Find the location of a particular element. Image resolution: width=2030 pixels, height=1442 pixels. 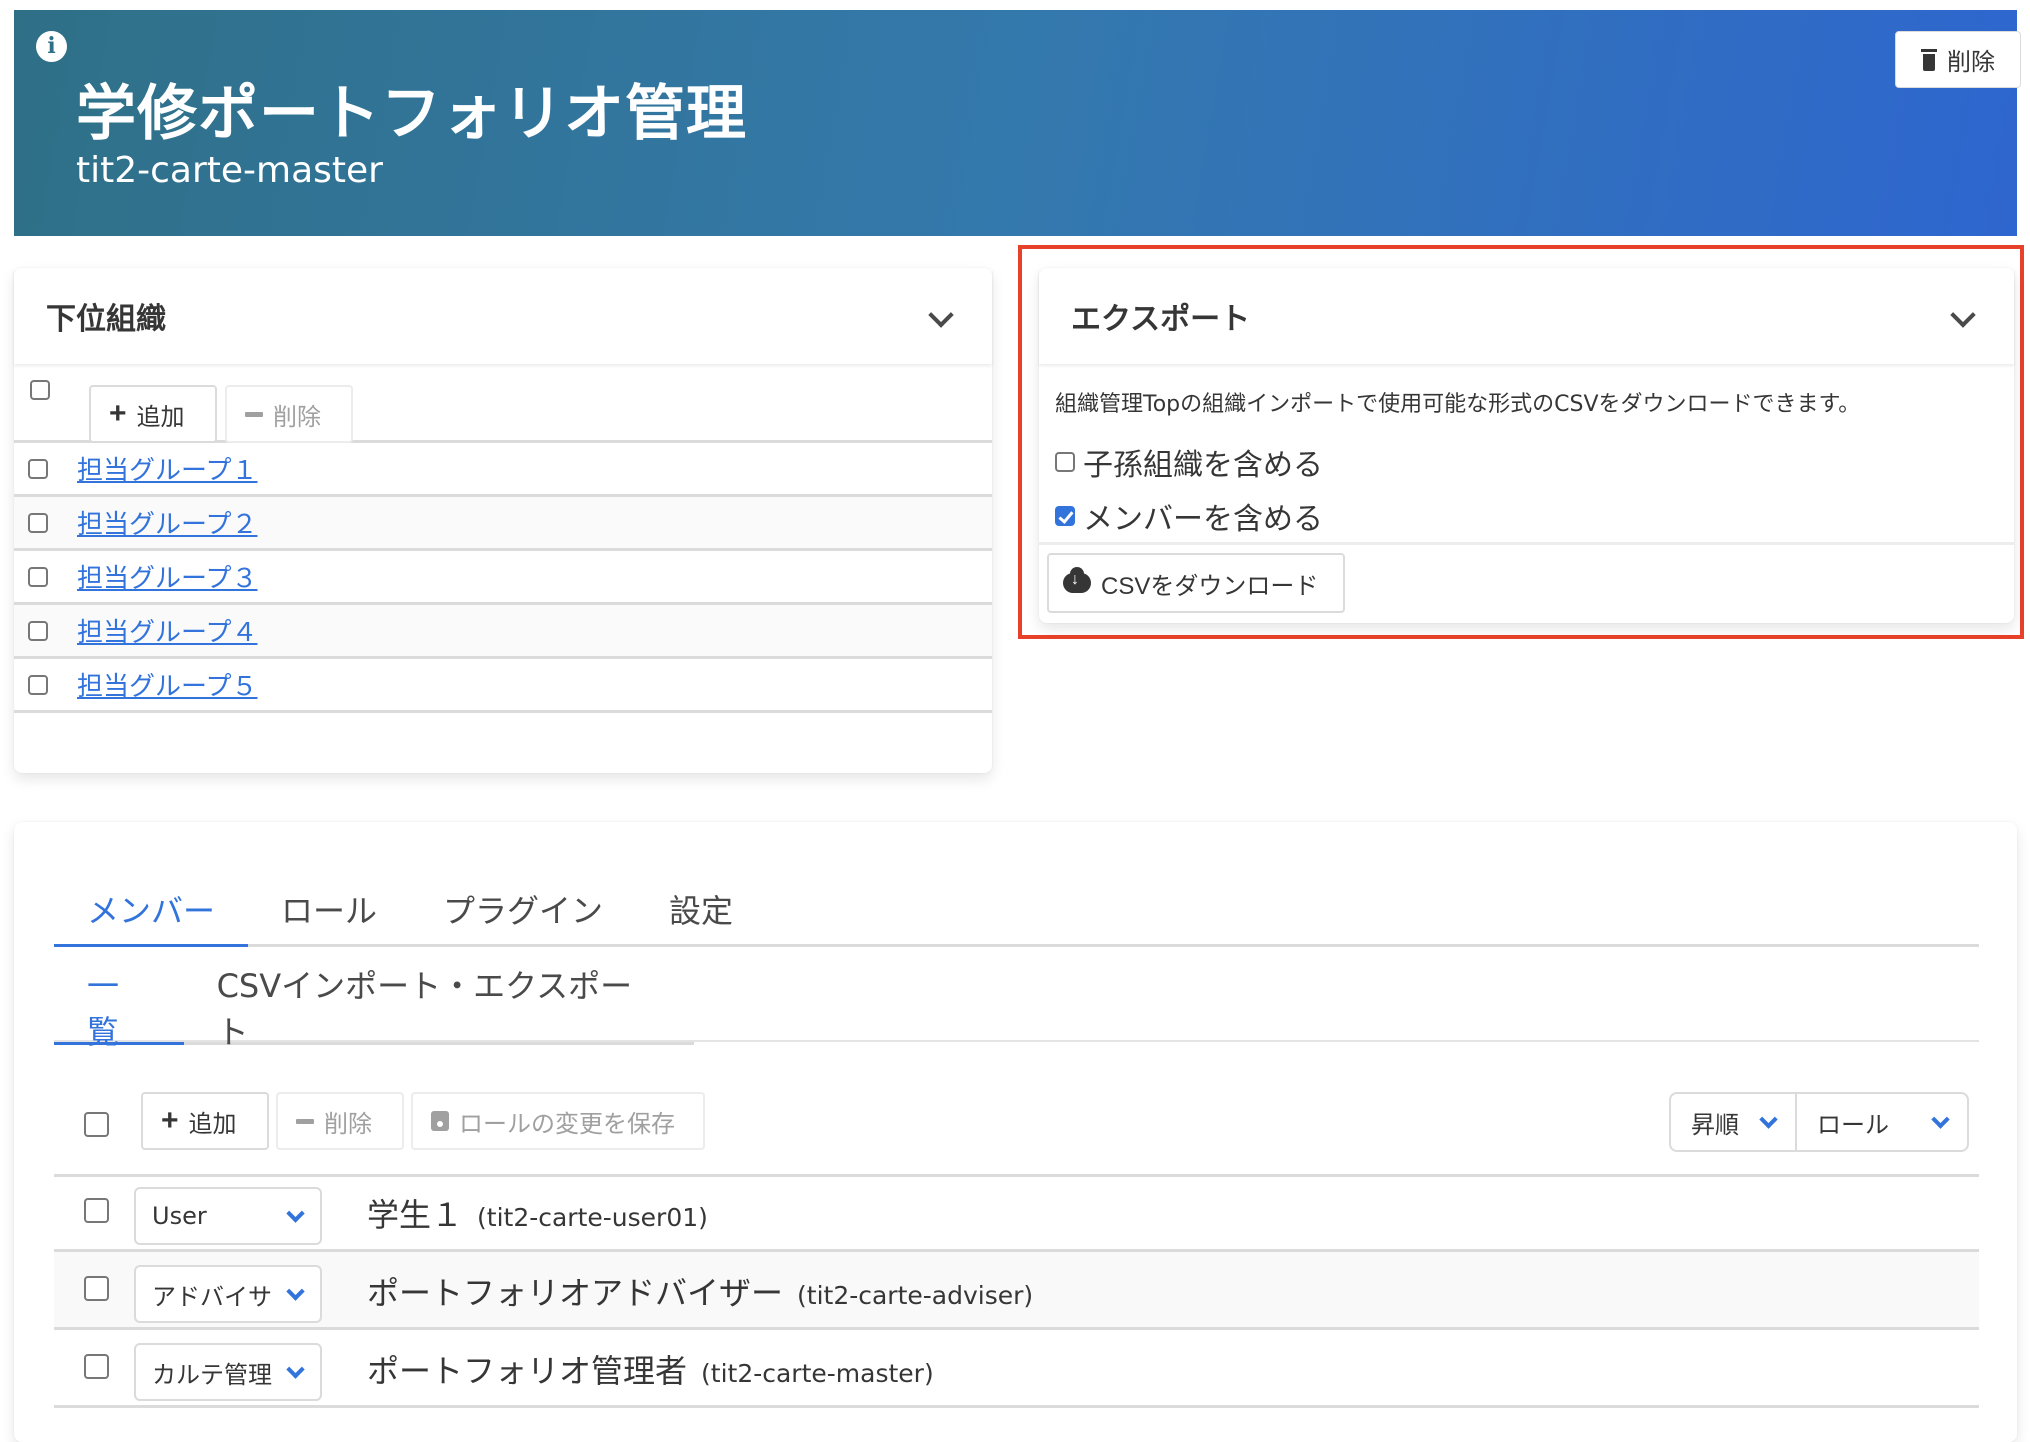

member-row: アドバイサ ポートフォリオアドバイザー (tit2-carte-adviser) is located at coordinates (1016, 1291).